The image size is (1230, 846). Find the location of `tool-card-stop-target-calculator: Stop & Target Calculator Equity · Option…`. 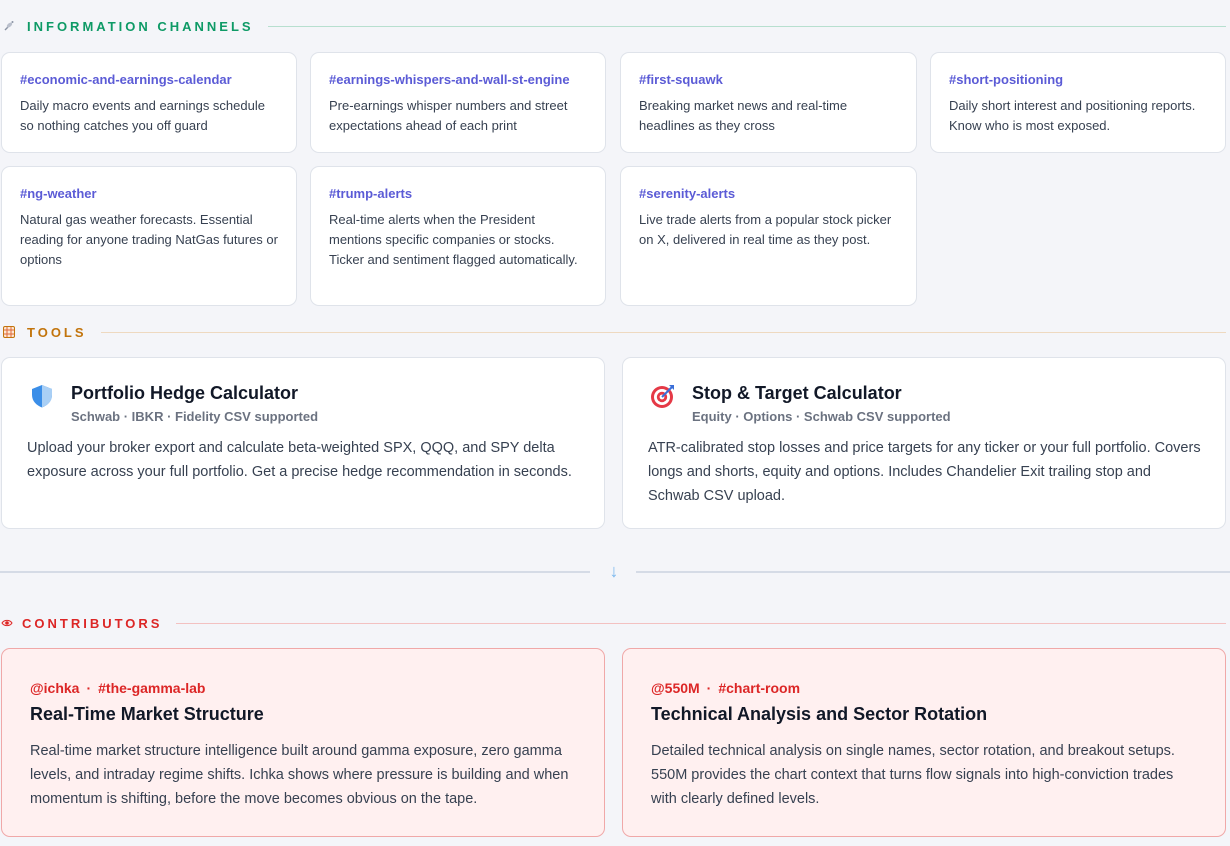

tool-card-stop-target-calculator: Stop & Target Calculator Equity · Option… is located at coordinates (924, 443).